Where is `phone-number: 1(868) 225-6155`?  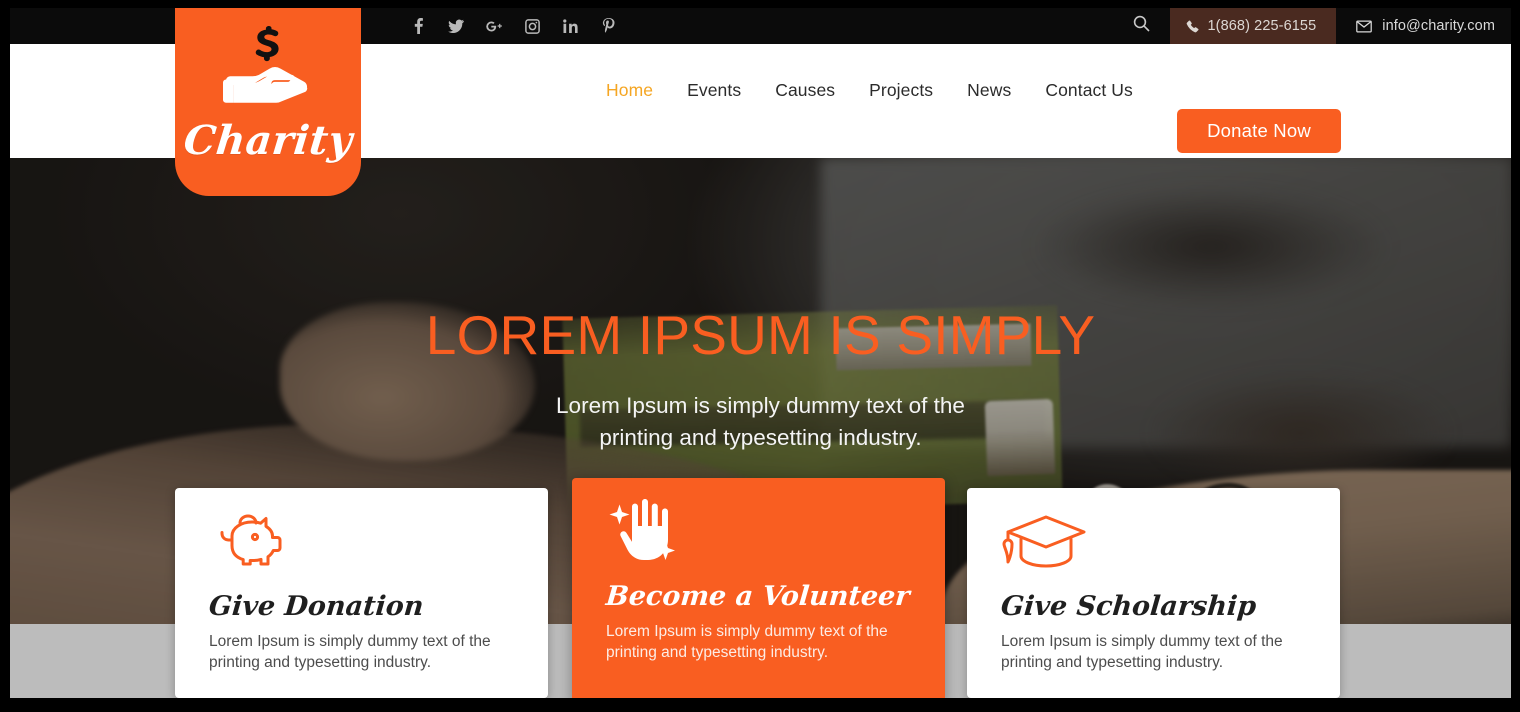 phone-number: 1(868) 225-6155 is located at coordinates (1262, 26).